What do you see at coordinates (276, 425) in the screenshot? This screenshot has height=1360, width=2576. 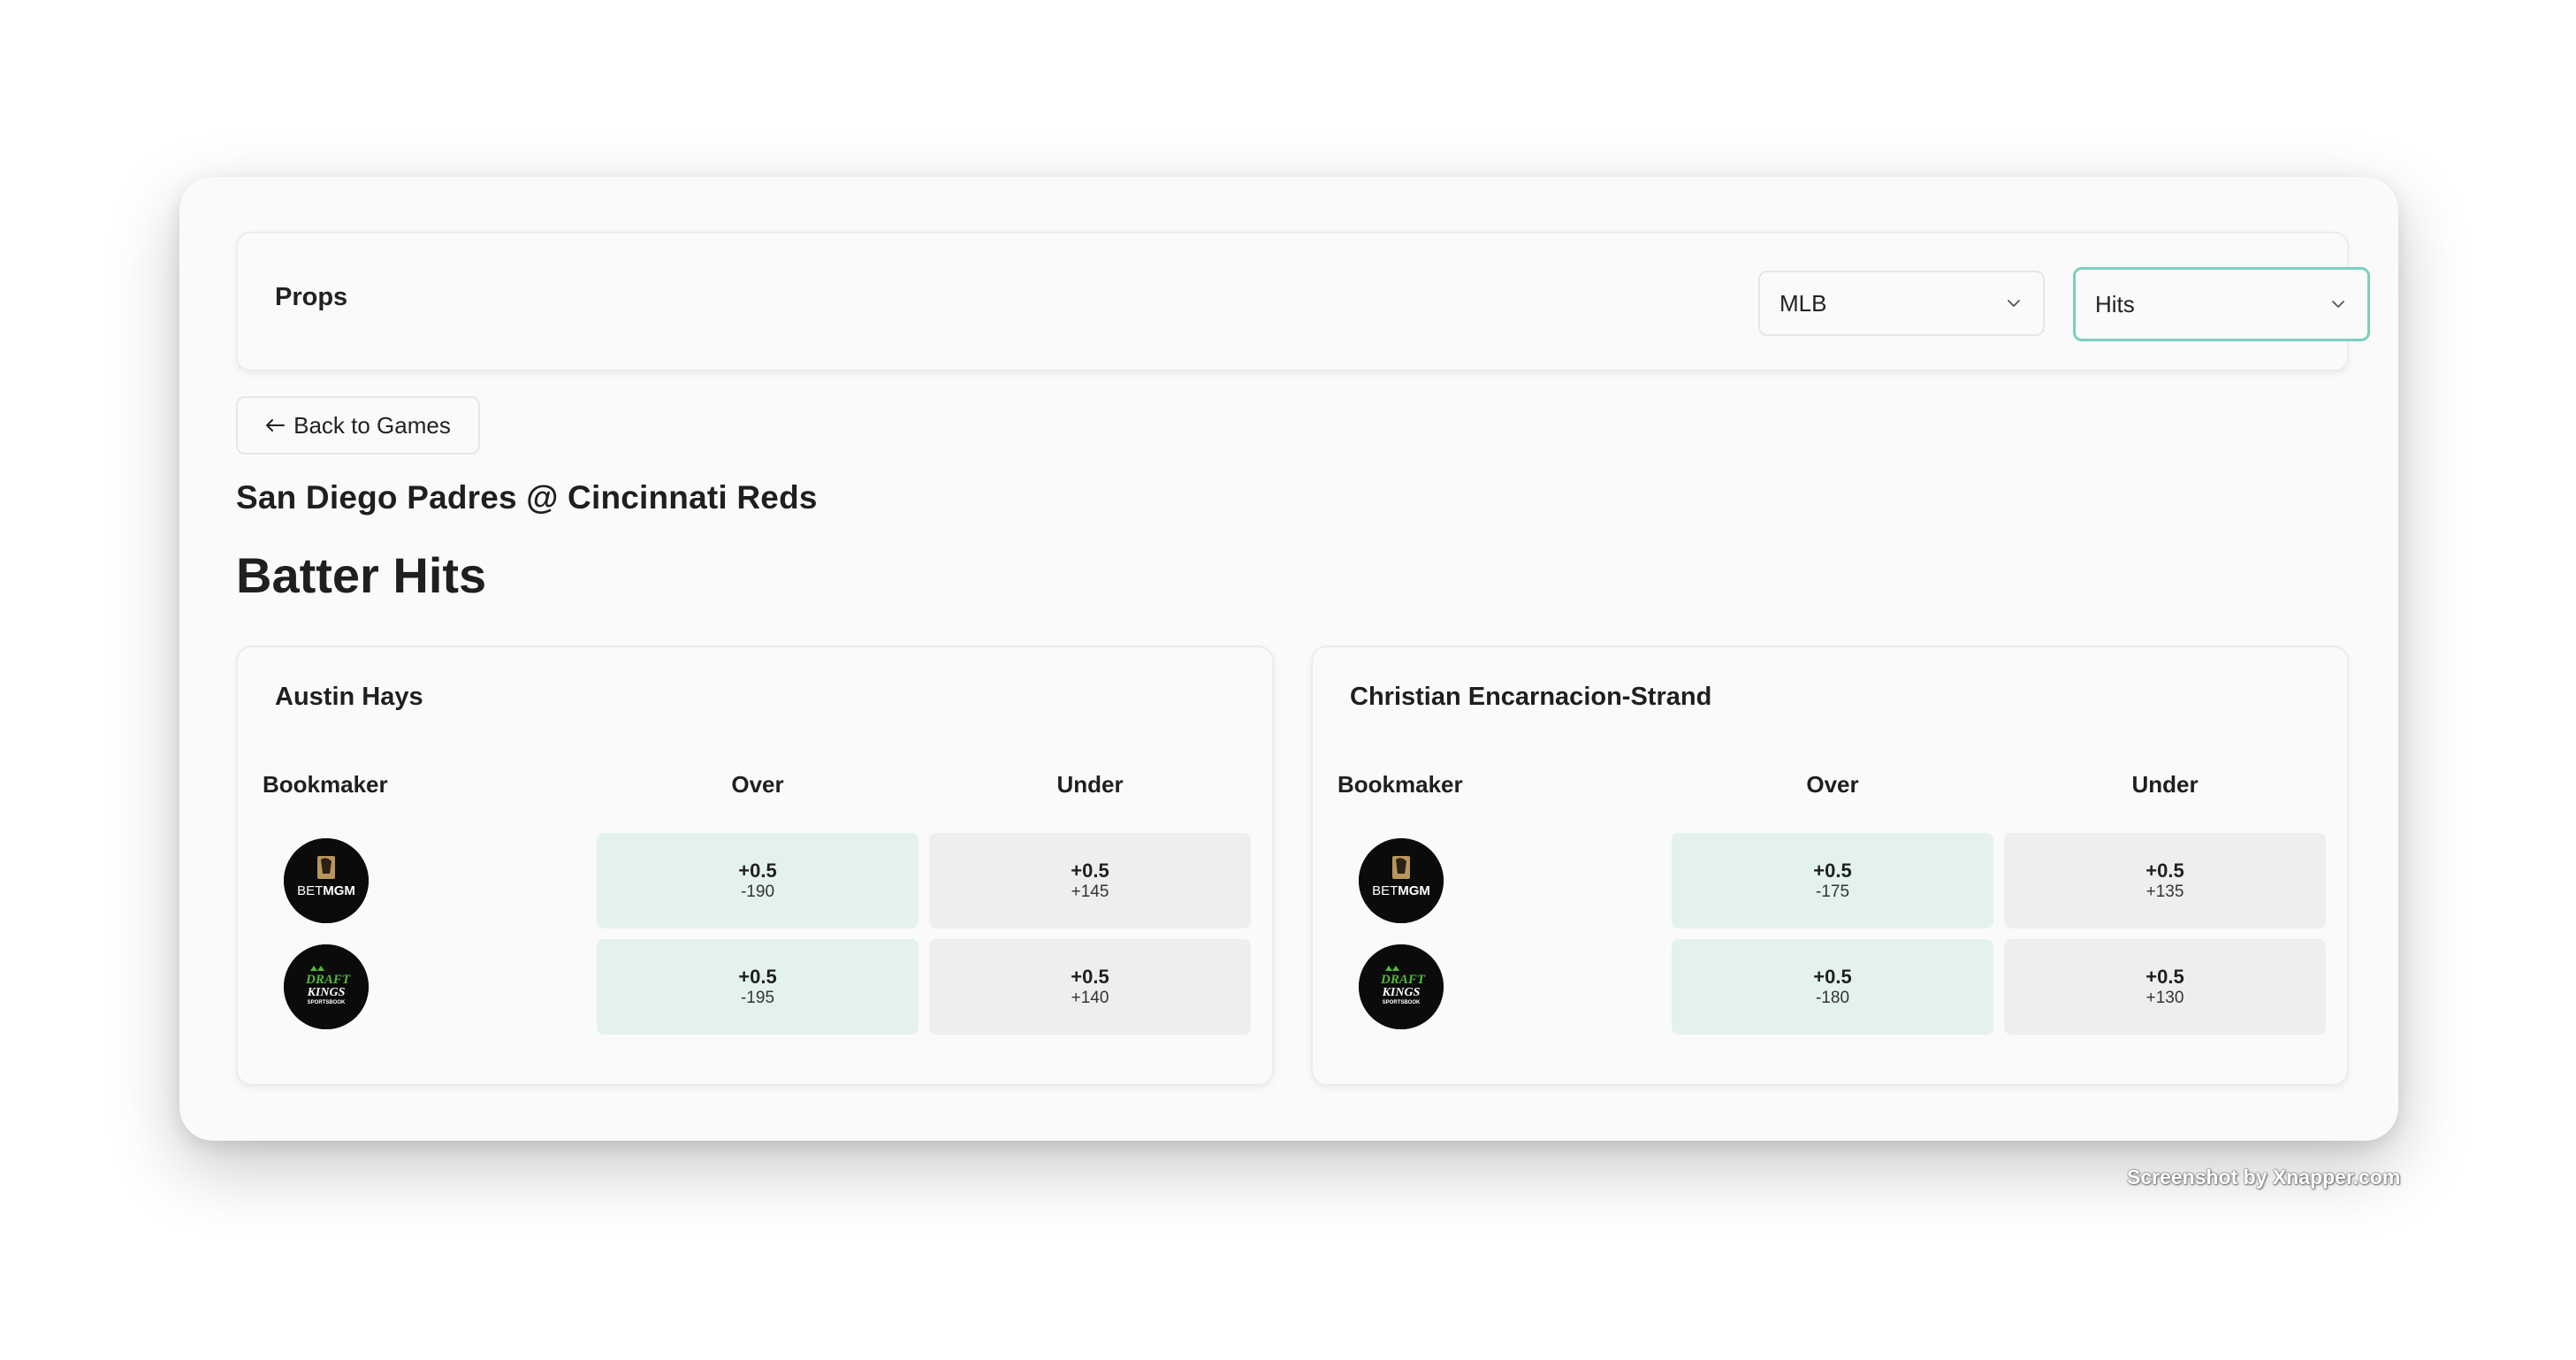 I see `arrow-left-icon` at bounding box center [276, 425].